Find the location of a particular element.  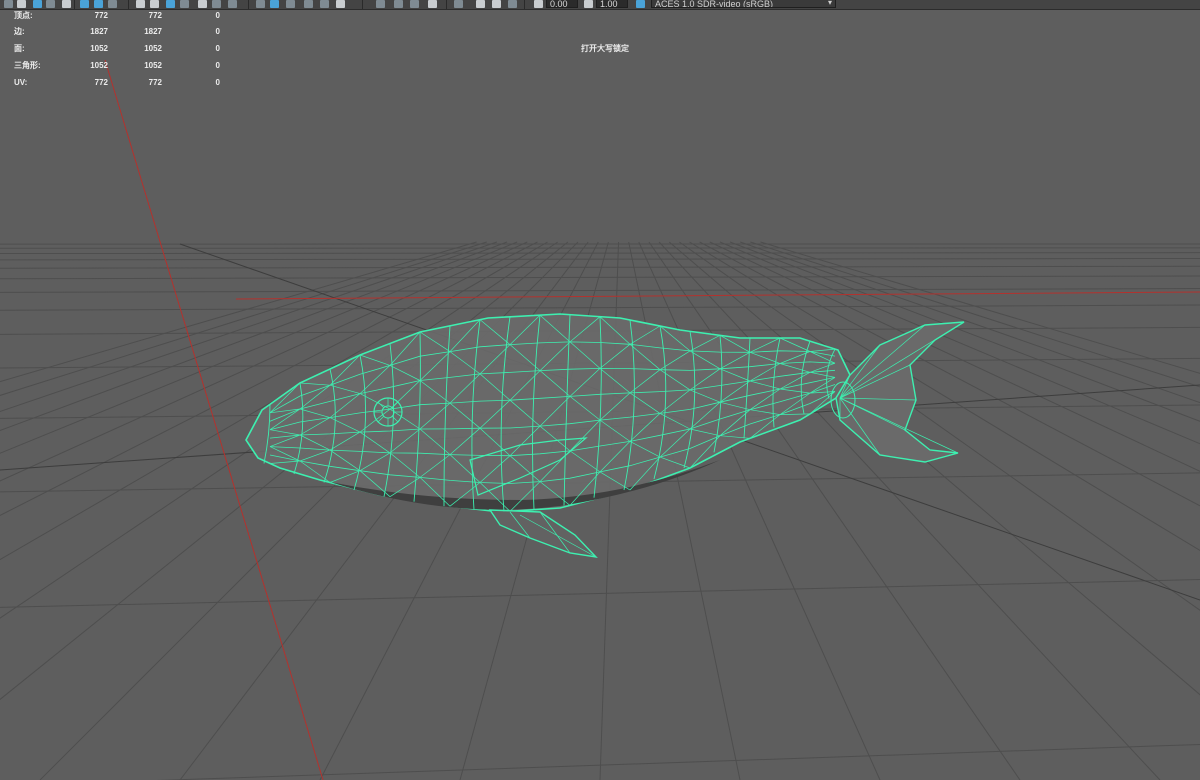

pan-icon is located at coordinates (66, 4).